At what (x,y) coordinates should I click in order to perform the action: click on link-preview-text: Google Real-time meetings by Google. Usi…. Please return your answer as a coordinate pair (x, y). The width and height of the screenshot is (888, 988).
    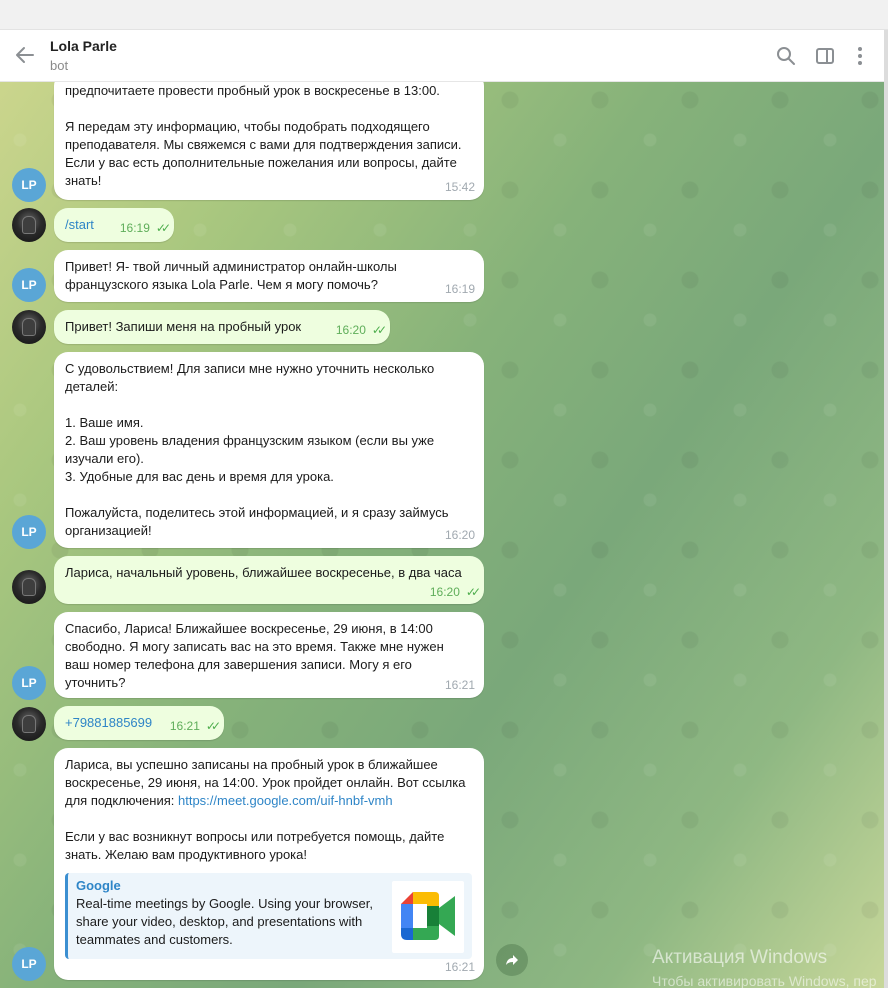
    Looking at the image, I should click on (231, 915).